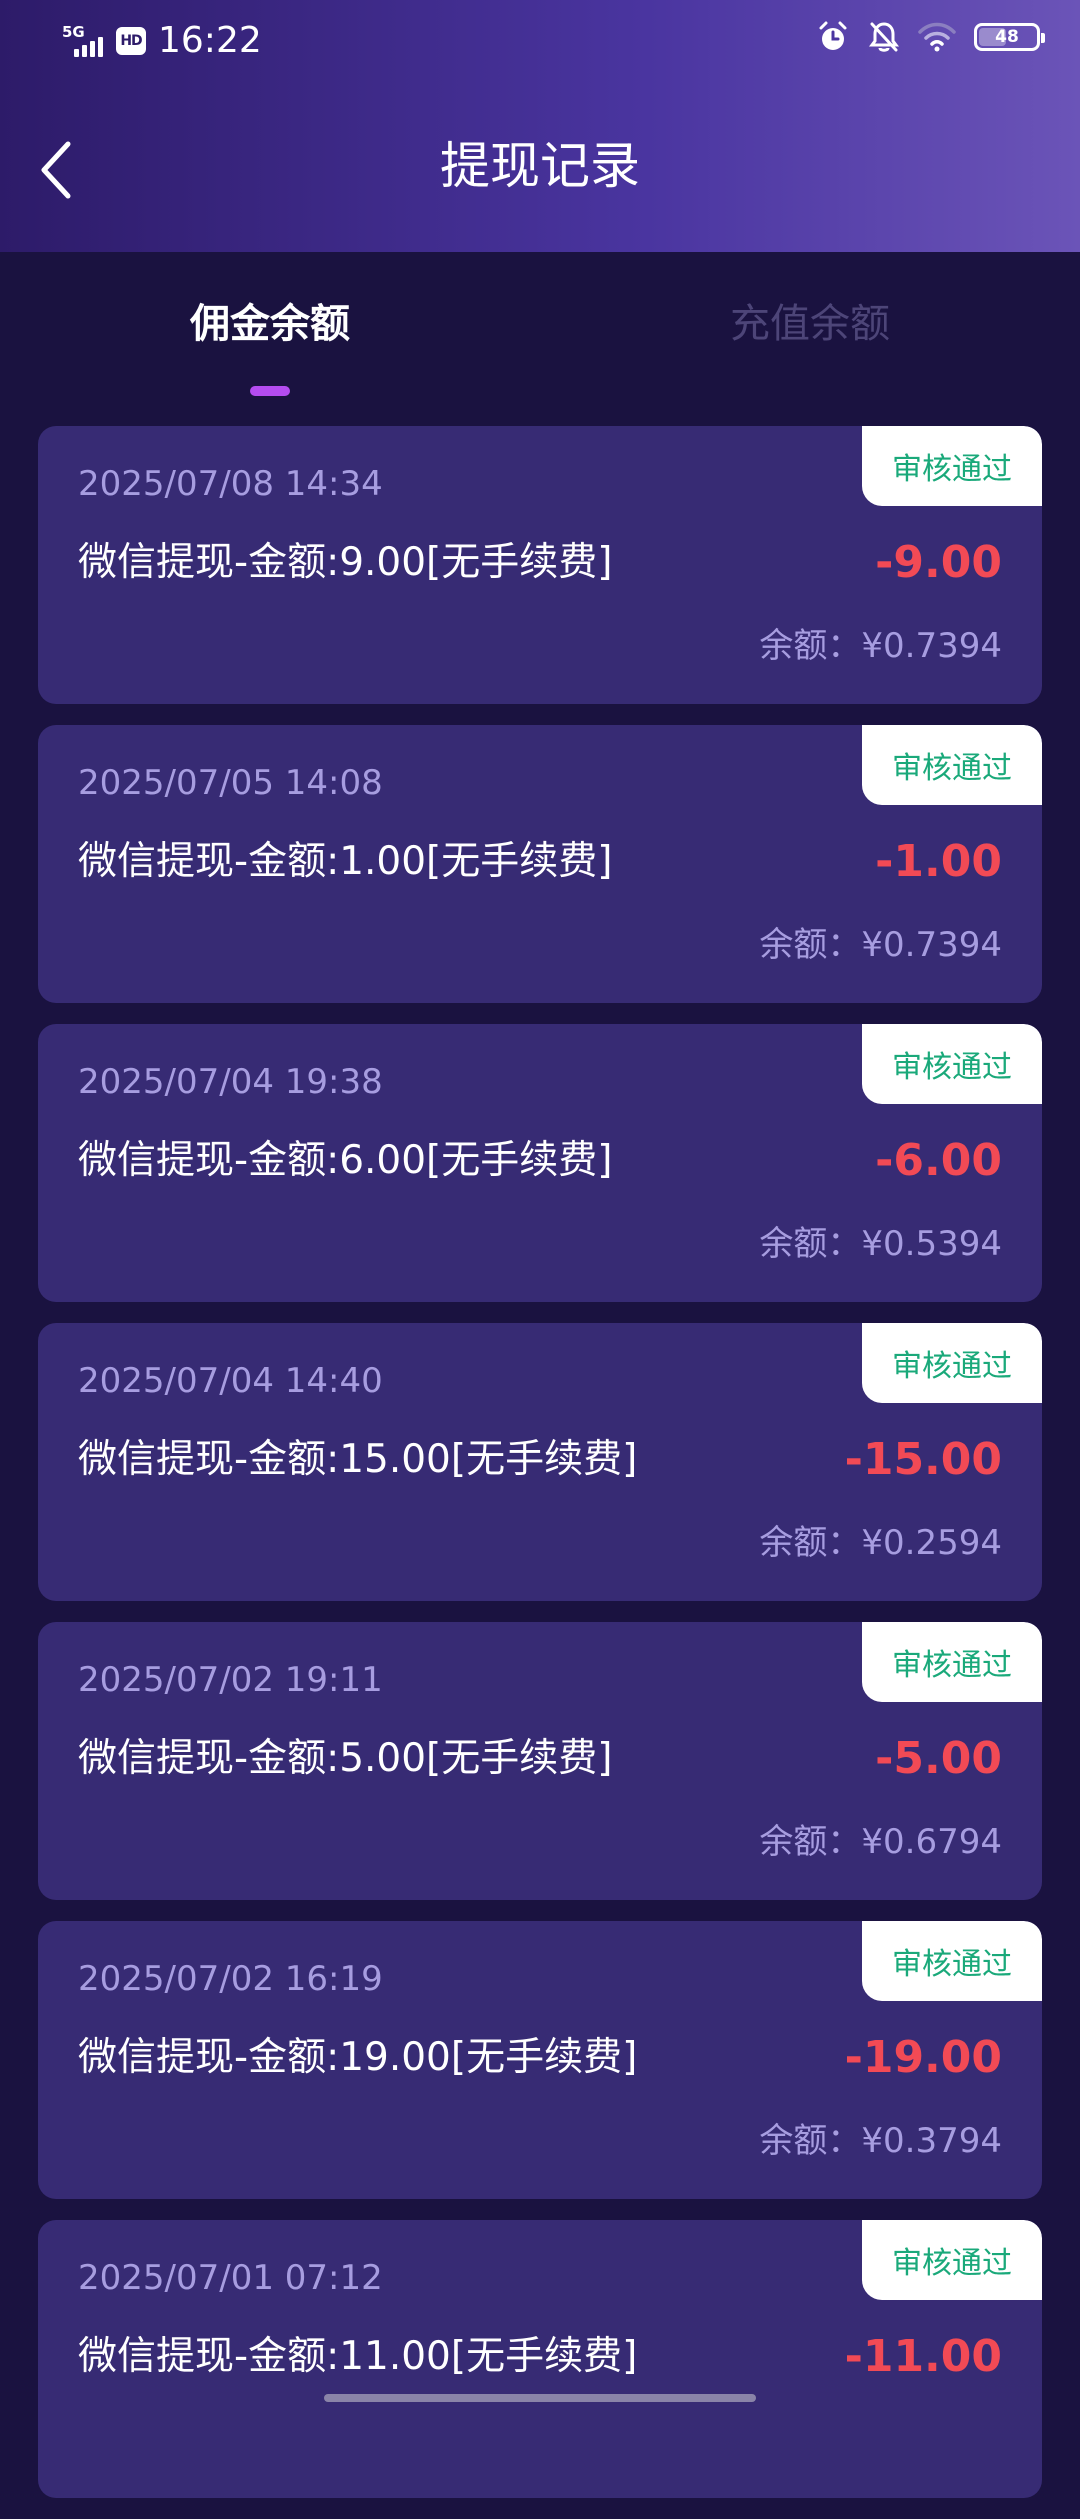 The image size is (1080, 2519). I want to click on header: 5G HD 16:22 48 提现记录, so click(540, 126).